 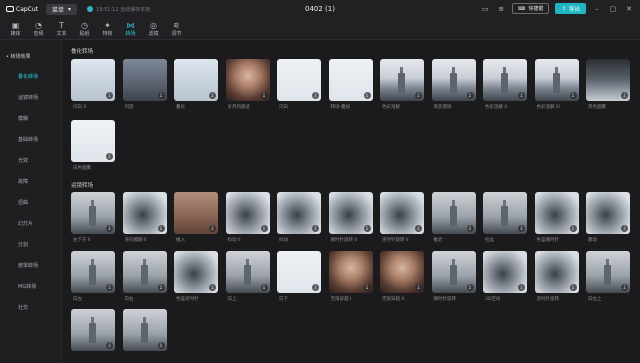 I want to click on sidebar-item-social: 社交, so click(x=30, y=307).